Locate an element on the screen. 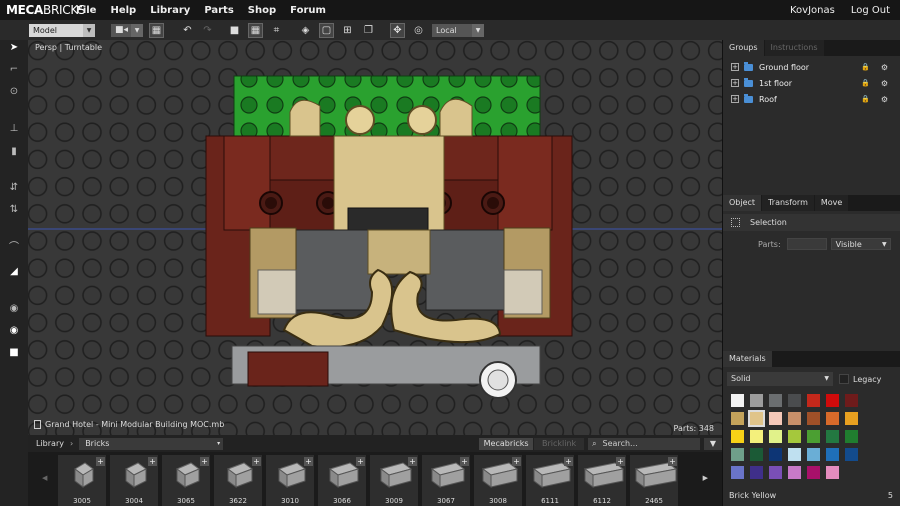  source-tab-mecabricks: Mecabricks is located at coordinates (506, 443).